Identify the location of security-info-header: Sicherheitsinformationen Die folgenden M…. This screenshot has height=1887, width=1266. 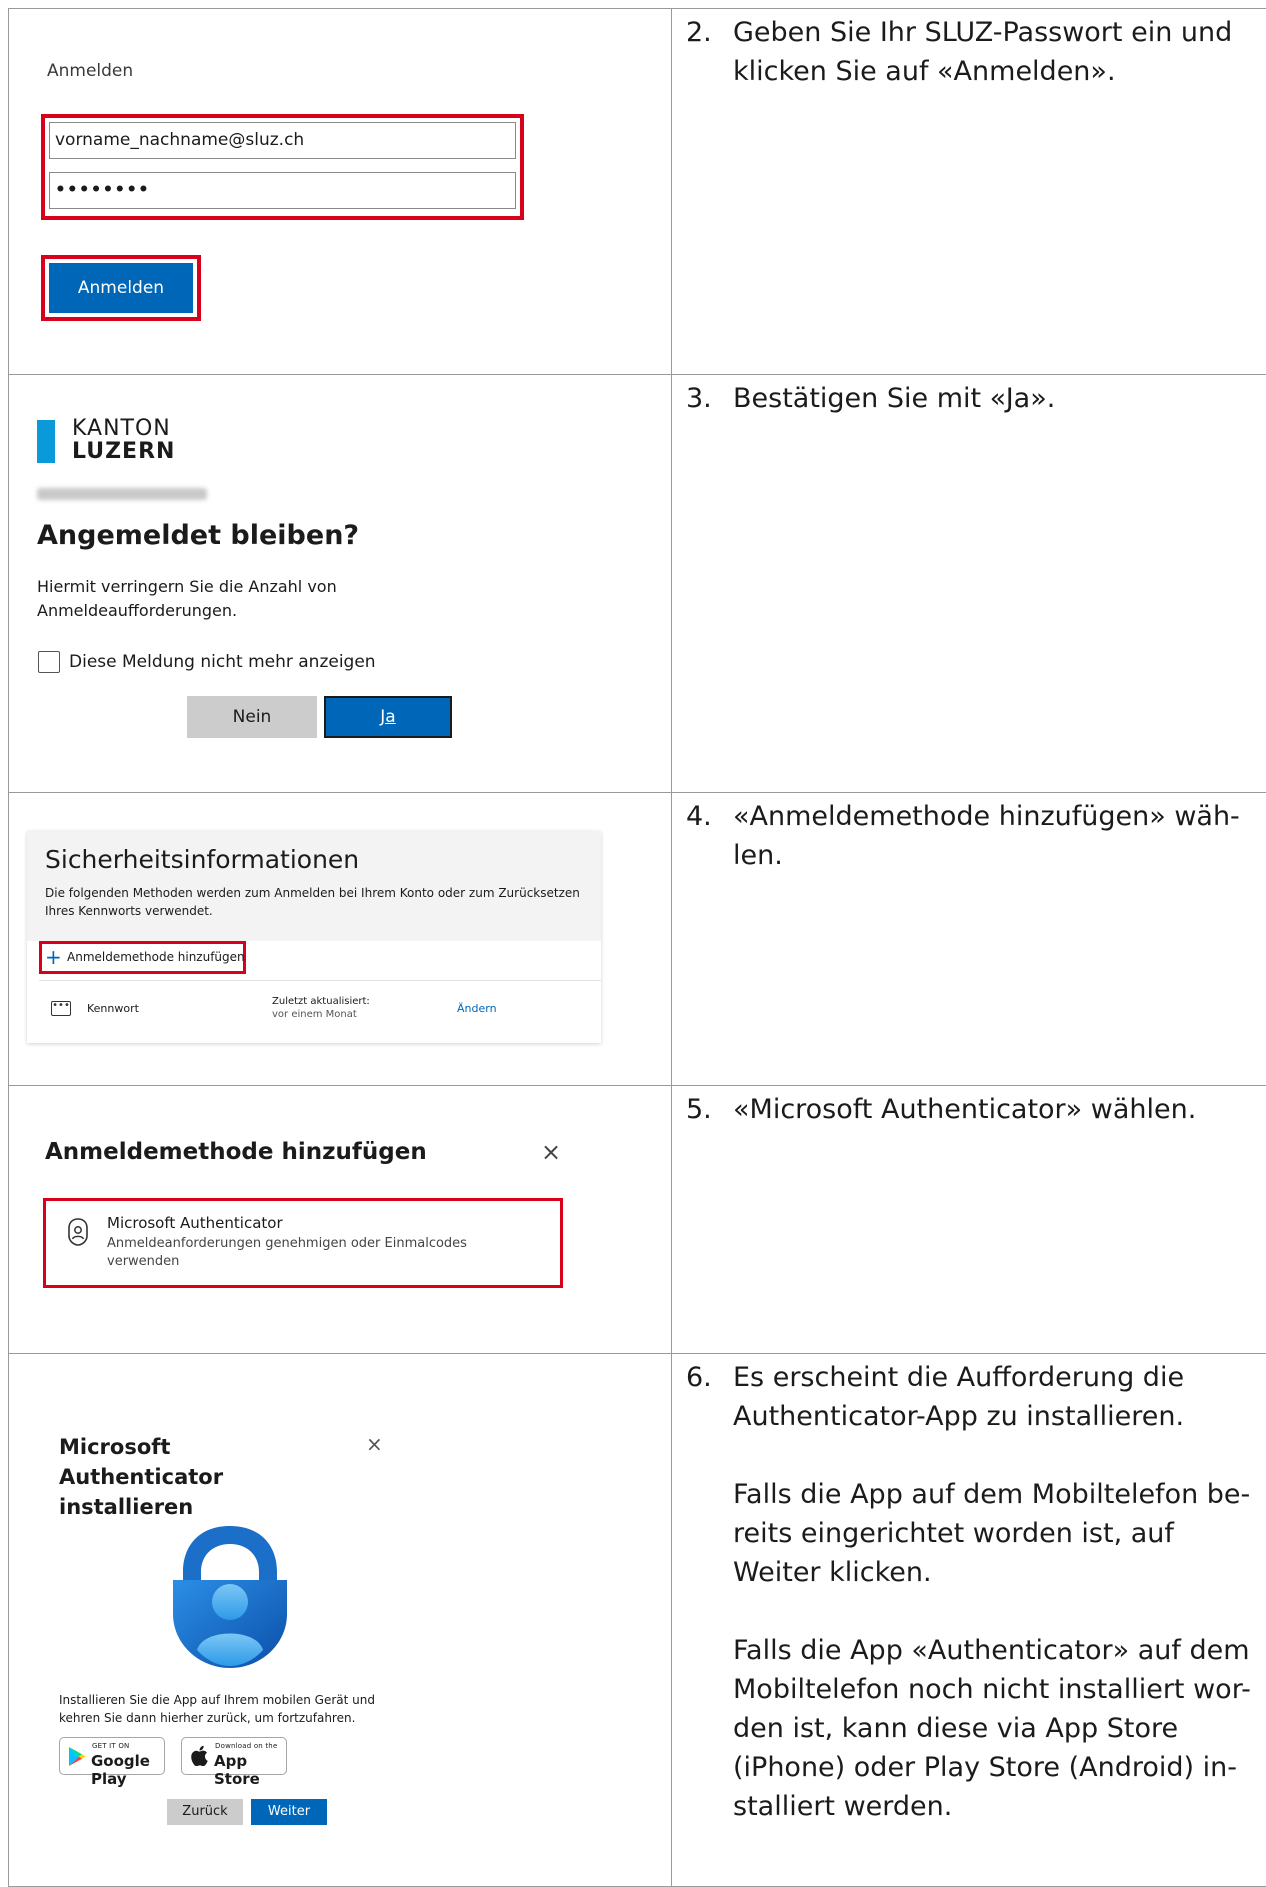
(314, 886).